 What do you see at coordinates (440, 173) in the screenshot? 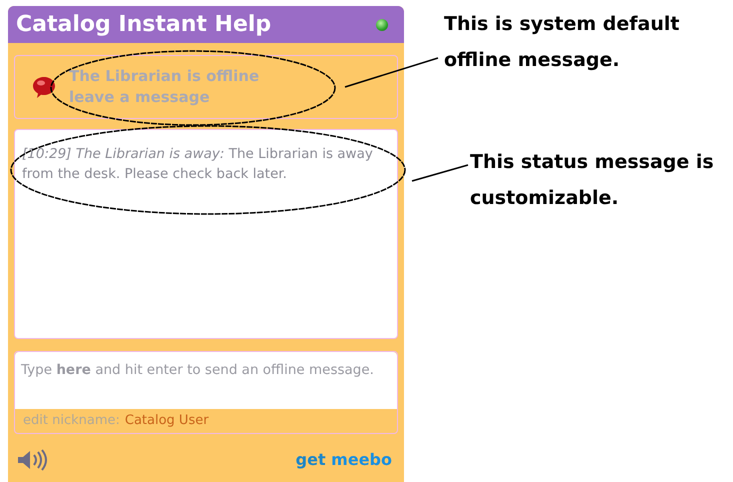
I see `leader-line` at bounding box center [440, 173].